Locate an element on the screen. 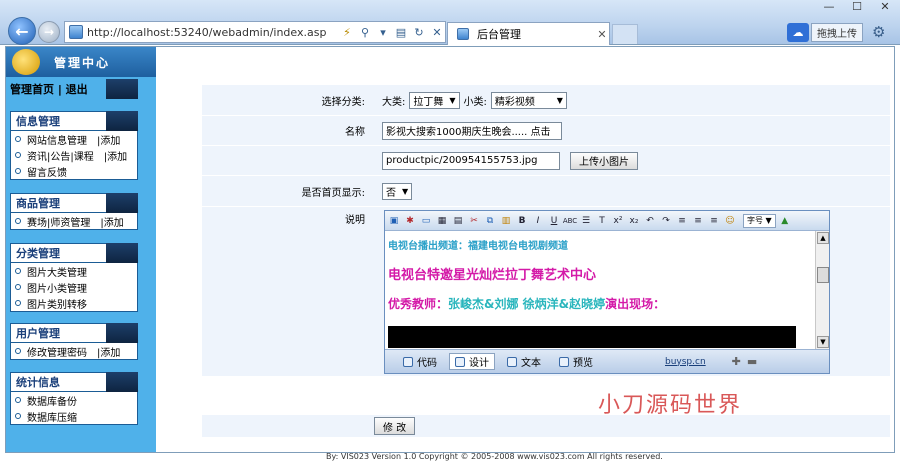 The width and height of the screenshot is (900, 461). sidebar-item: 数据库备份 is located at coordinates (74, 400).